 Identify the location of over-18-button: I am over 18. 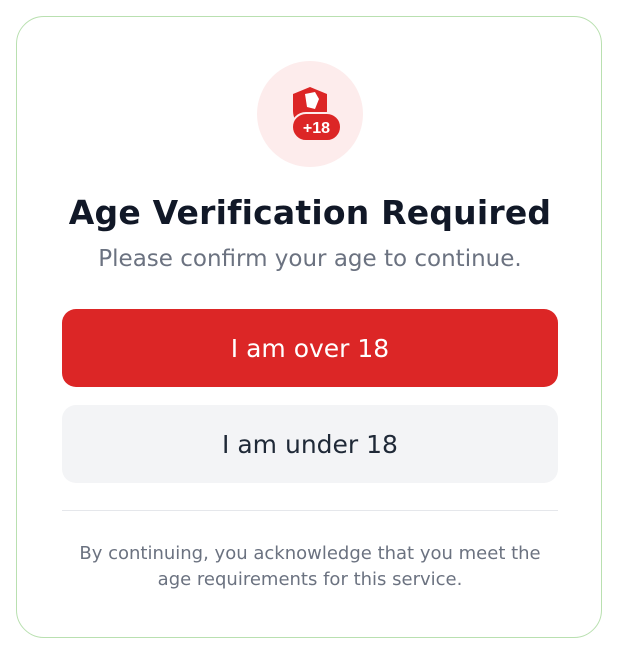
(310, 348).